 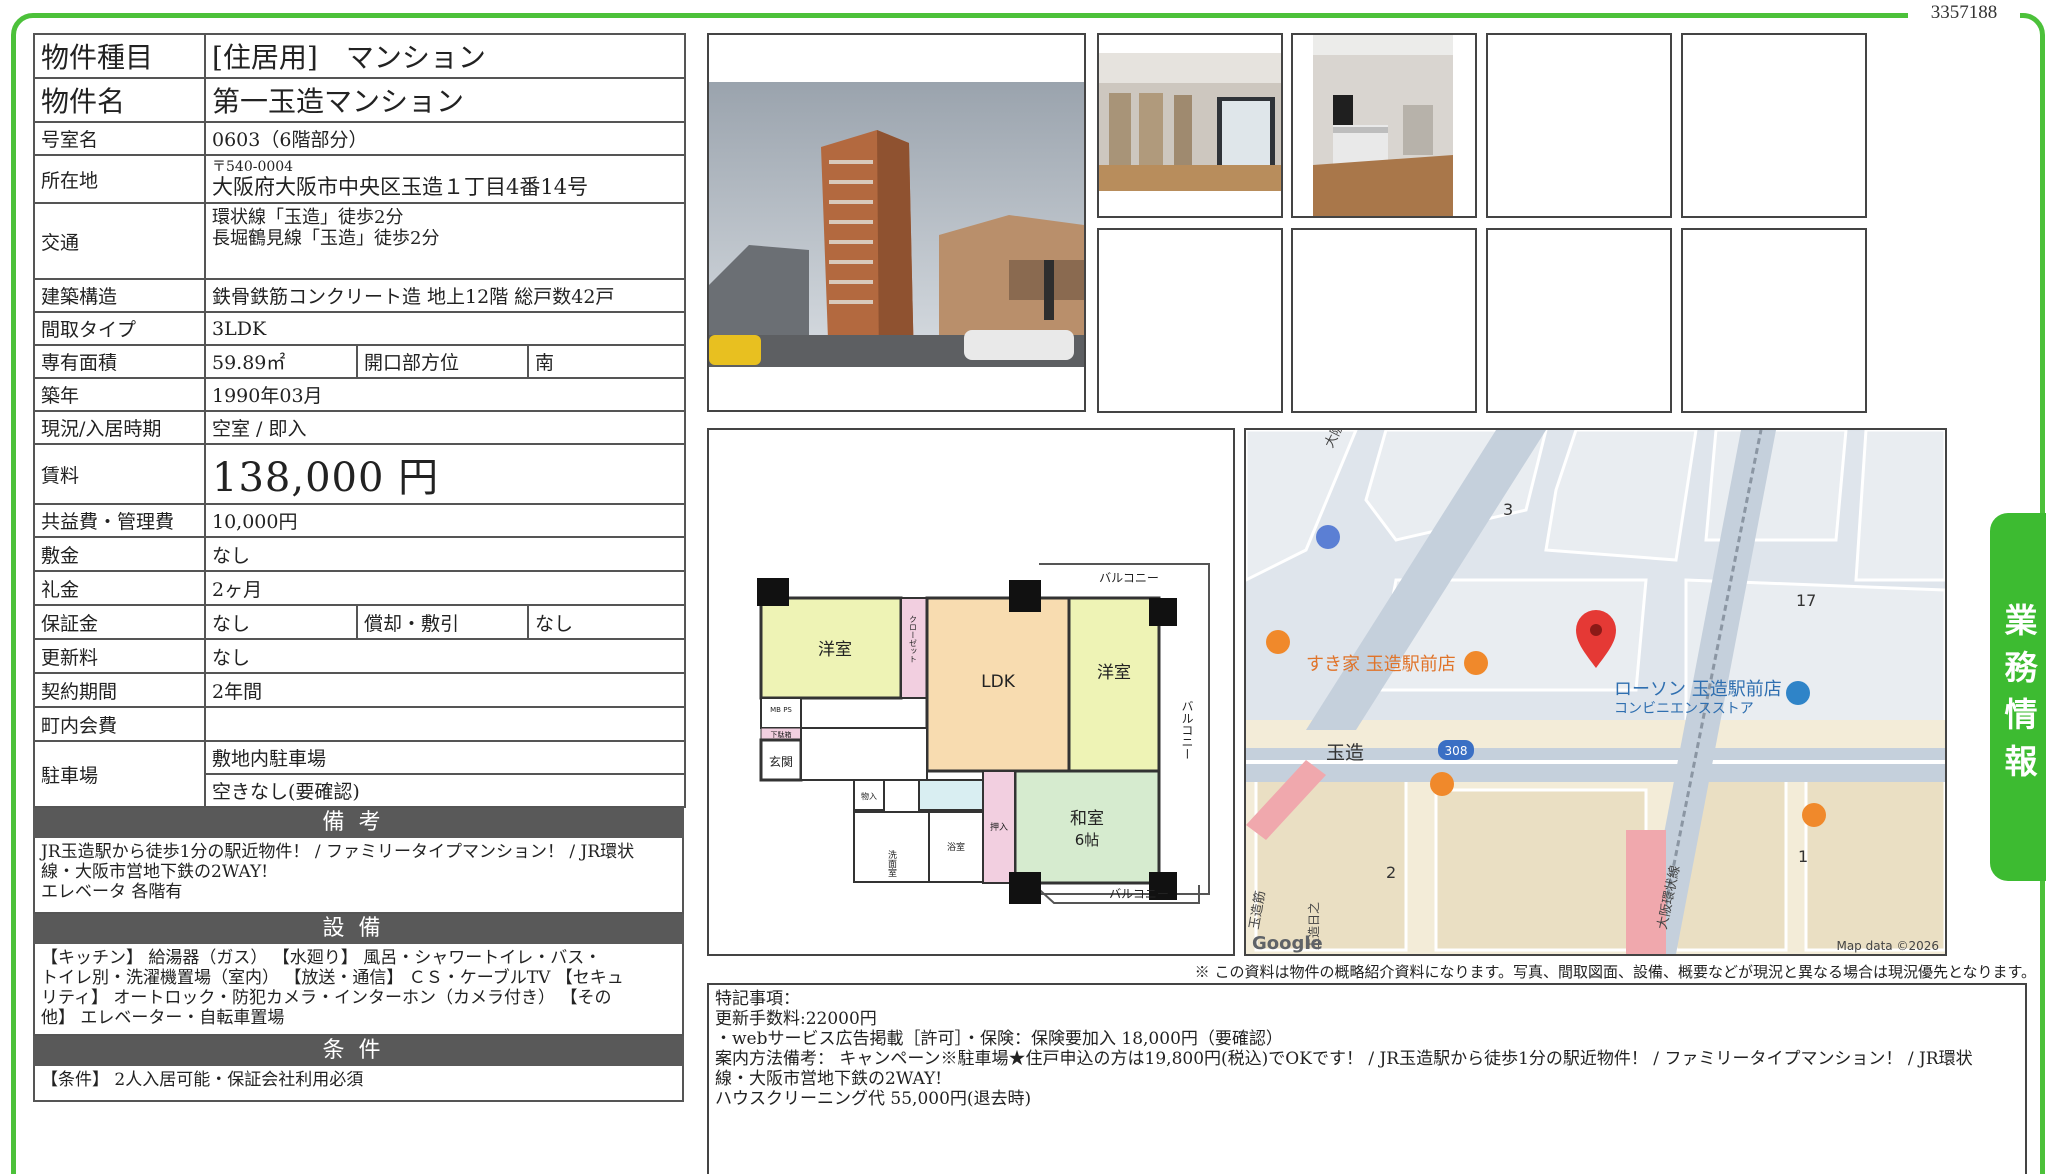 What do you see at coordinates (119, 588) in the screenshot?
I see `key-money-label: 礼金` at bounding box center [119, 588].